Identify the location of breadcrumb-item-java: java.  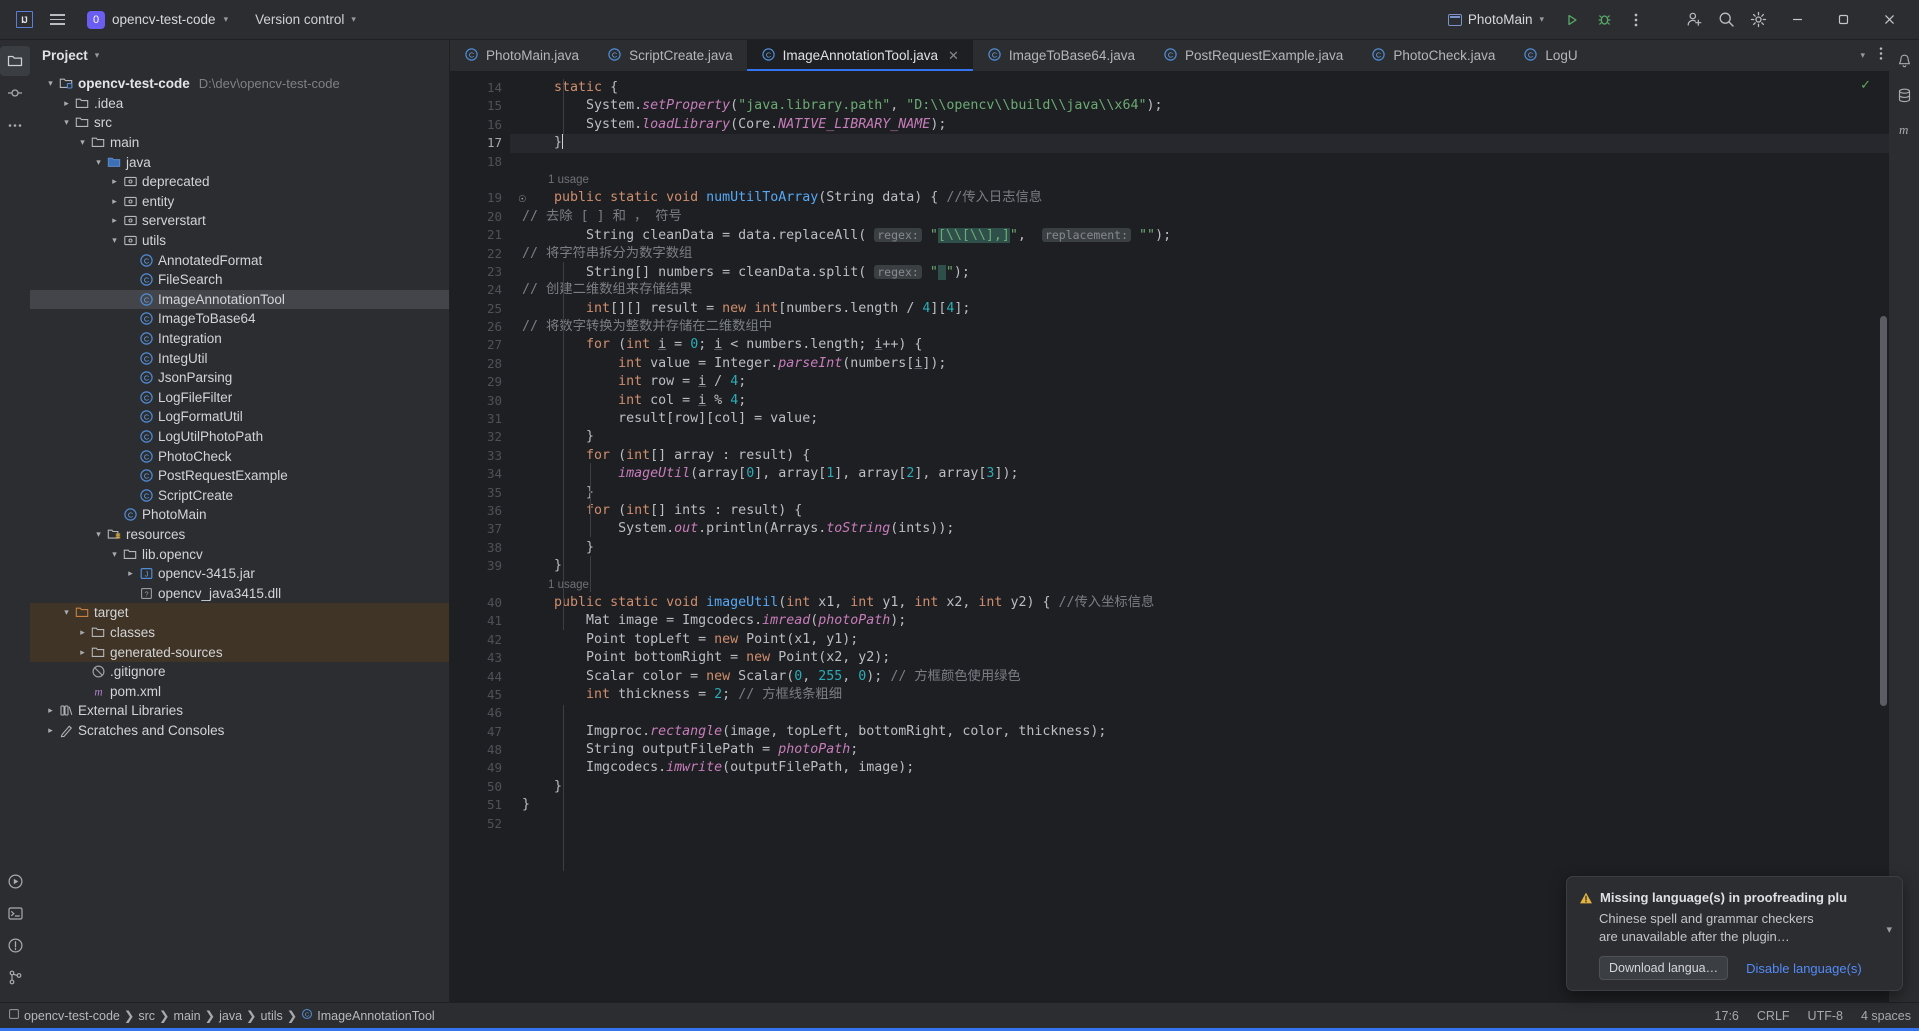
(230, 1016).